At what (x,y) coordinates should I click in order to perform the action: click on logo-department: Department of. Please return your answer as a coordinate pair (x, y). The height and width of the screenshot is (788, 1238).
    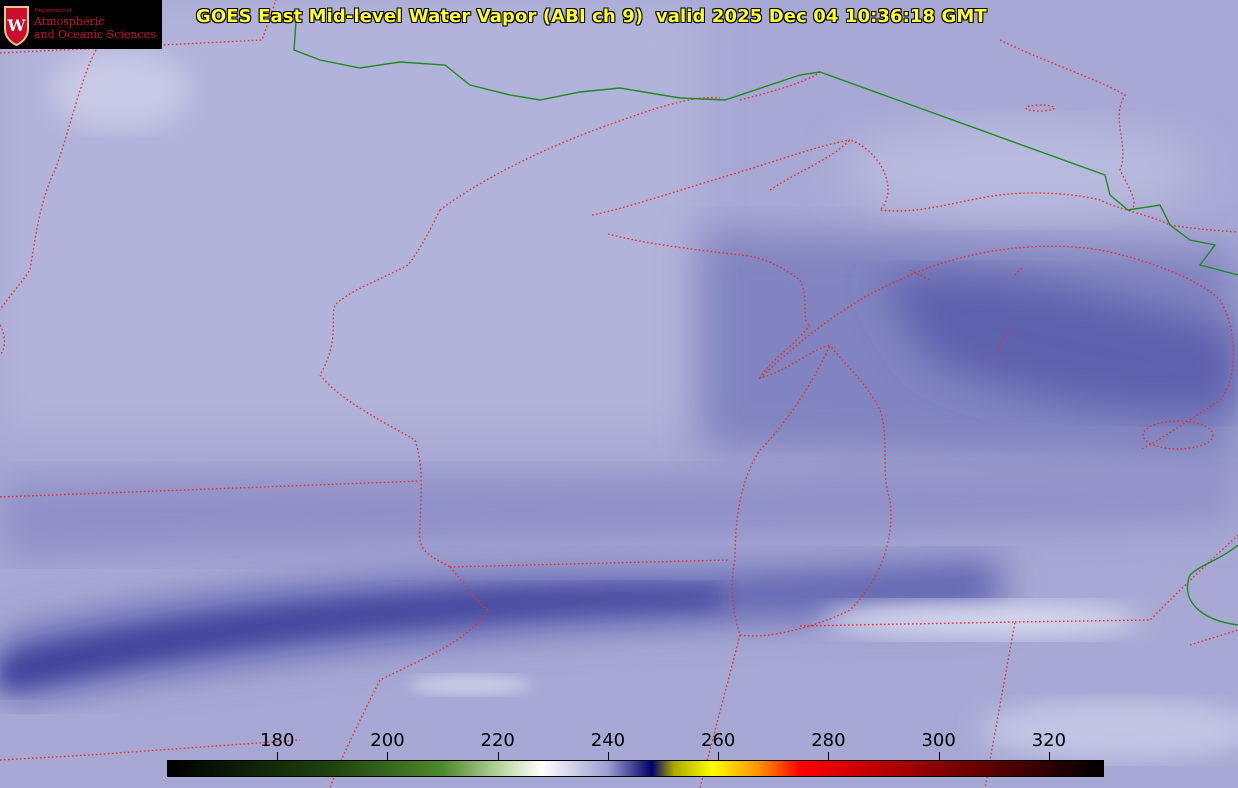
    Looking at the image, I should click on (53, 11).